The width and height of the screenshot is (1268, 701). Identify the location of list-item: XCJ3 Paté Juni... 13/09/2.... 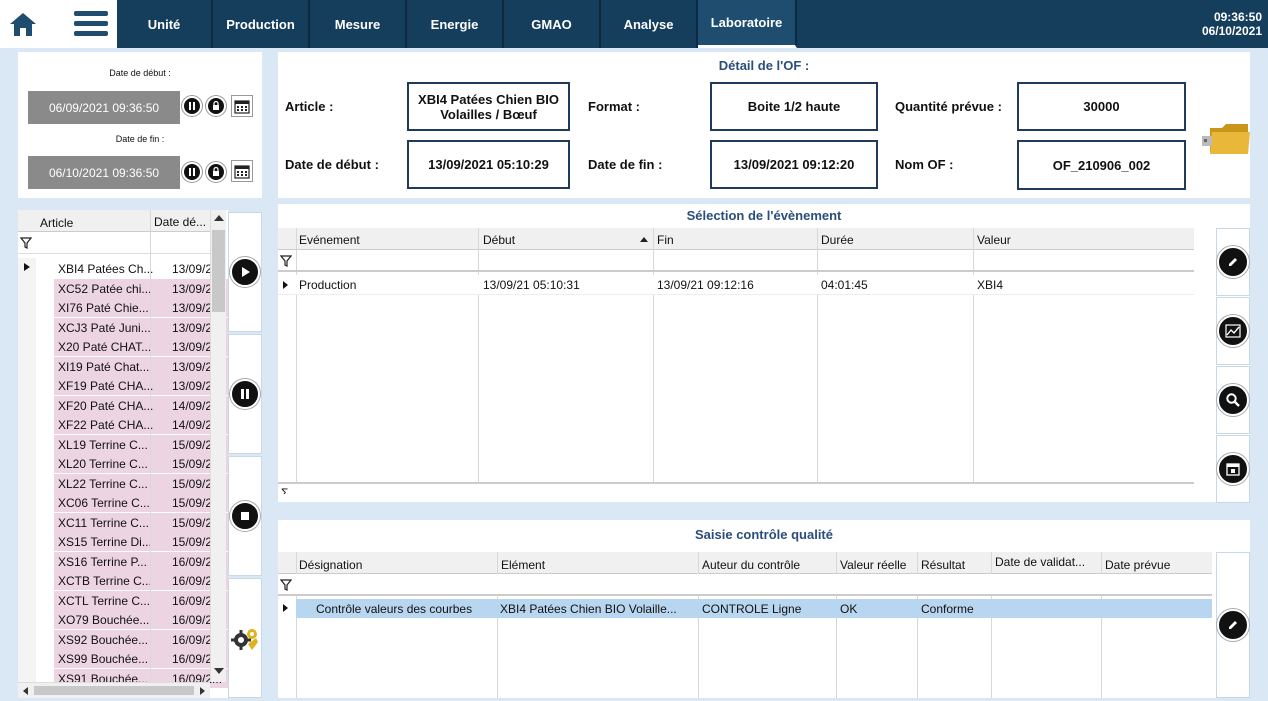
(141, 327).